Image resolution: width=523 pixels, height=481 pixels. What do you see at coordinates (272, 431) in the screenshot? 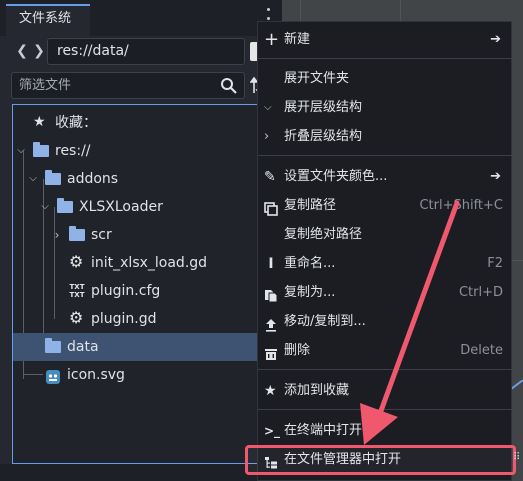
I see `terminal-icon: >_` at bounding box center [272, 431].